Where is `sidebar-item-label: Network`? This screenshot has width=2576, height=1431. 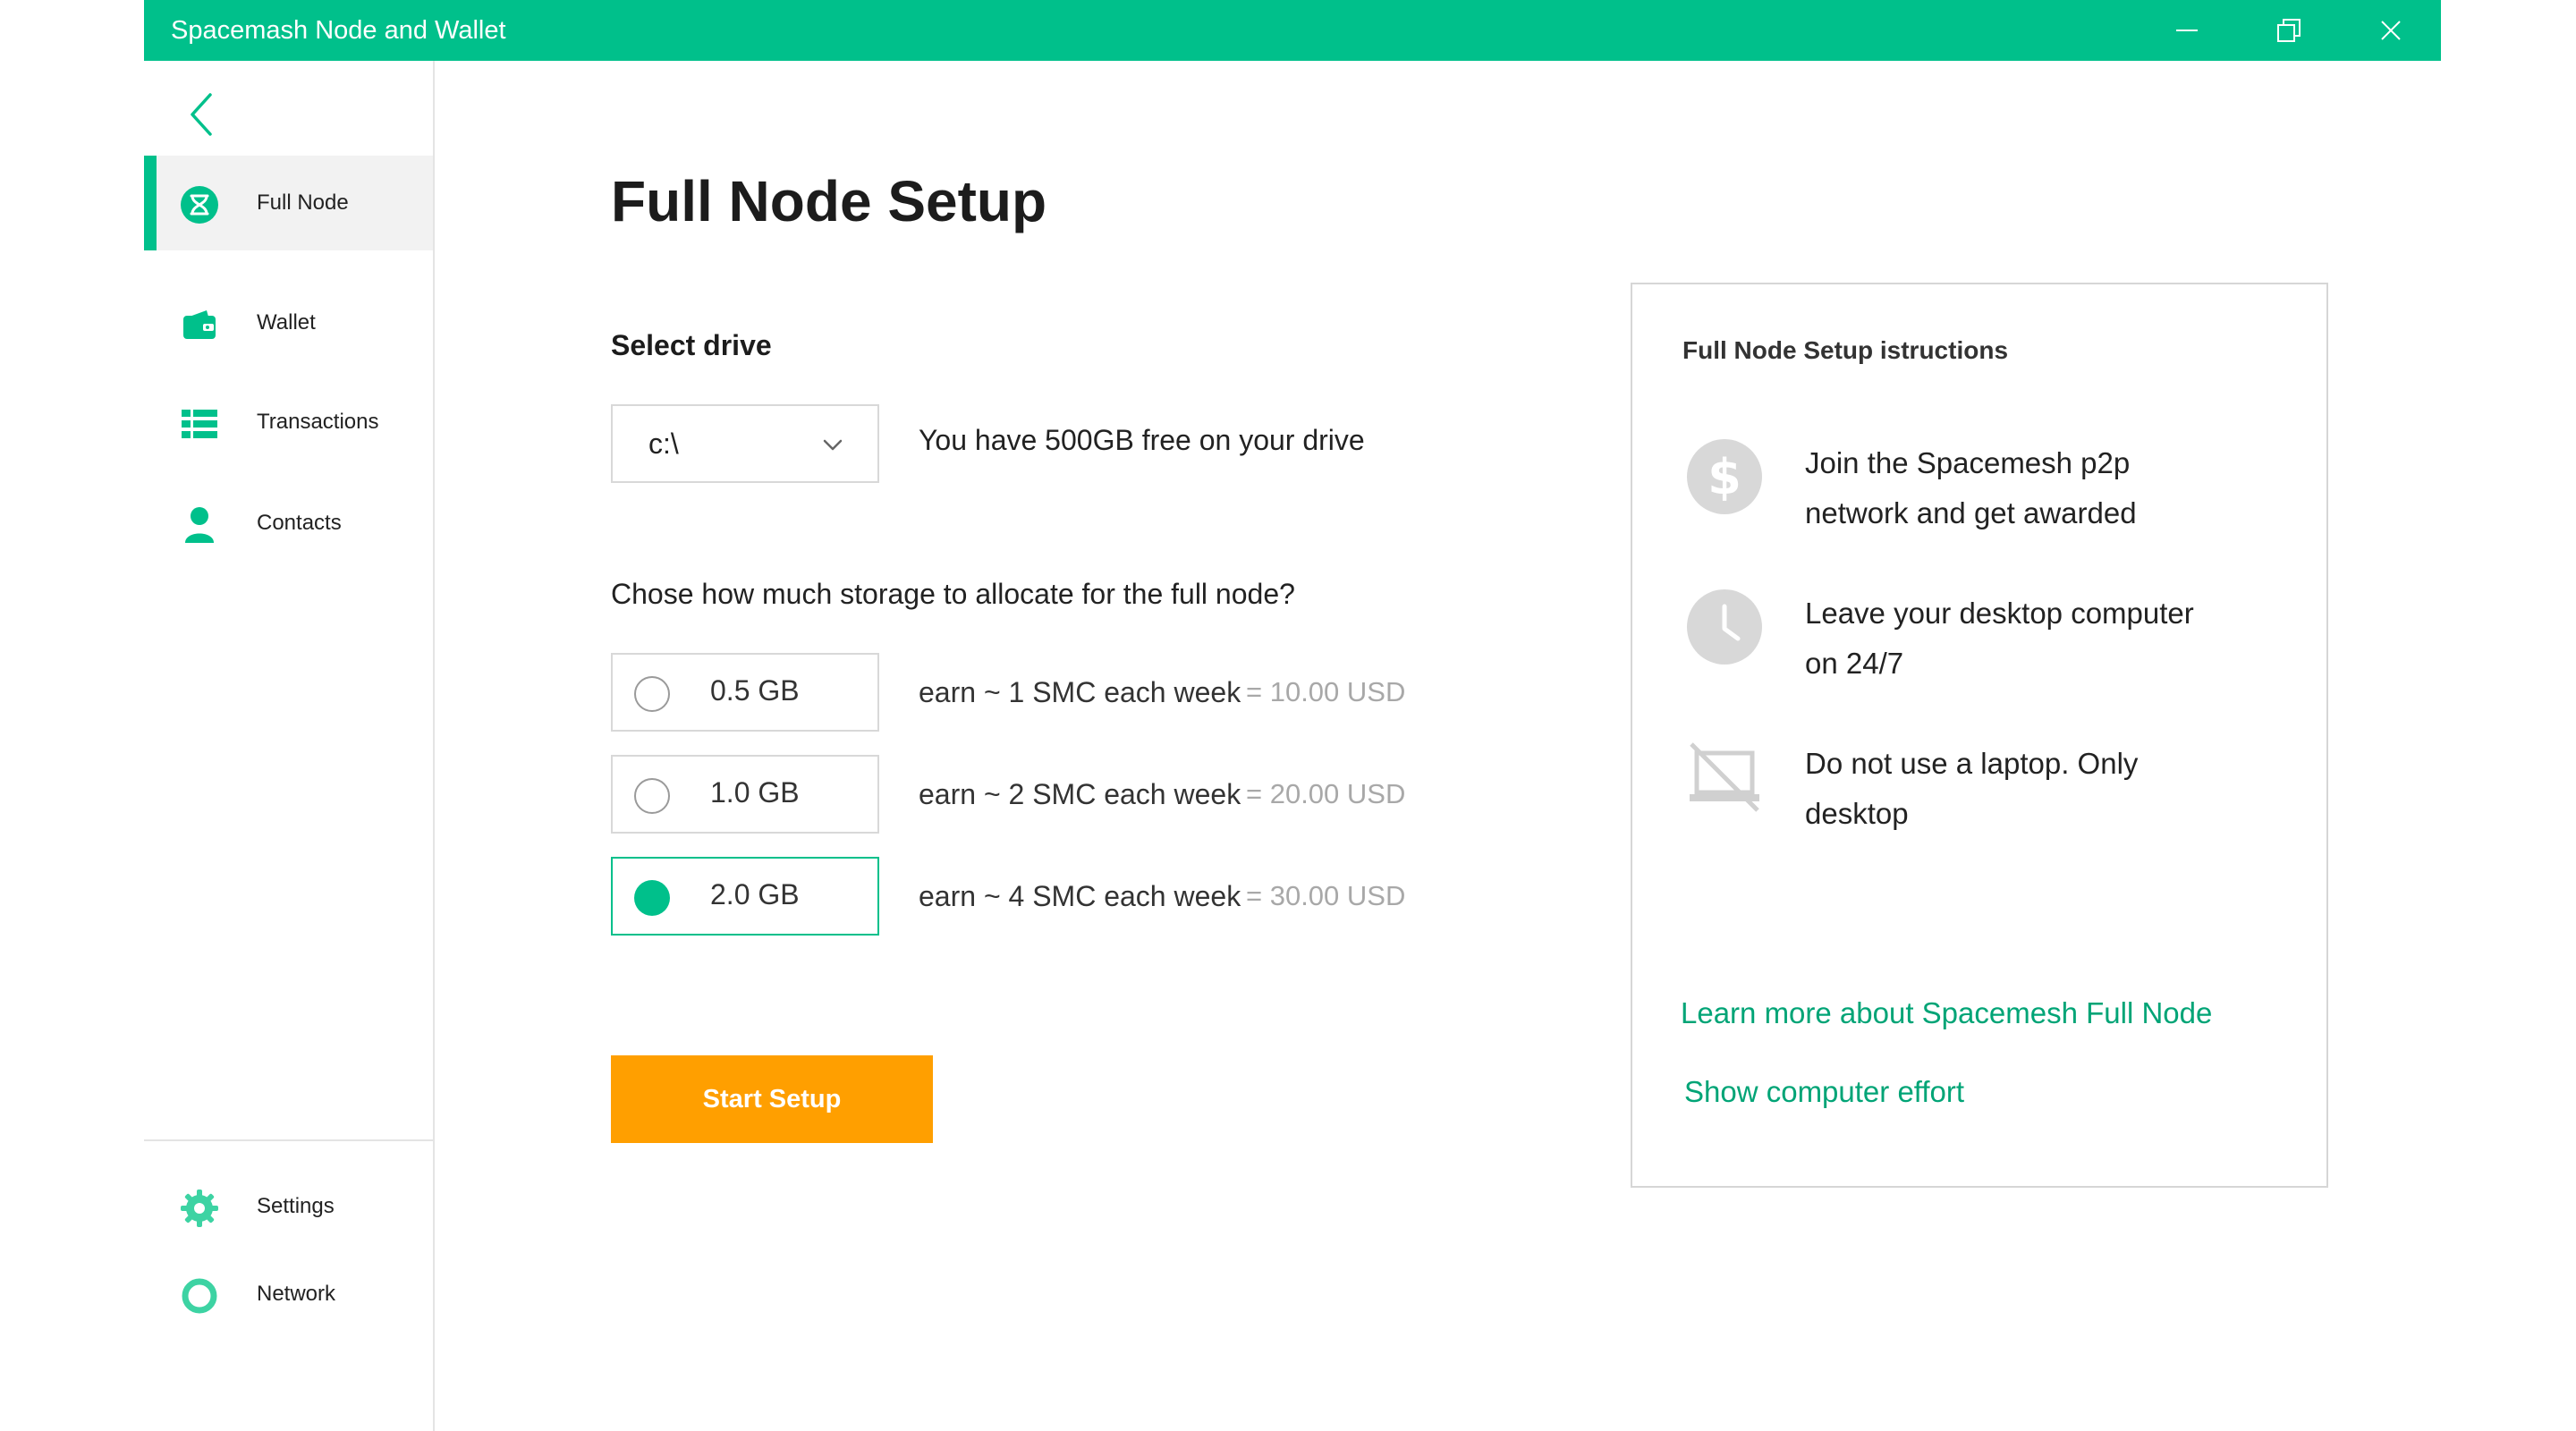
sidebar-item-label: Network is located at coordinates (296, 1294).